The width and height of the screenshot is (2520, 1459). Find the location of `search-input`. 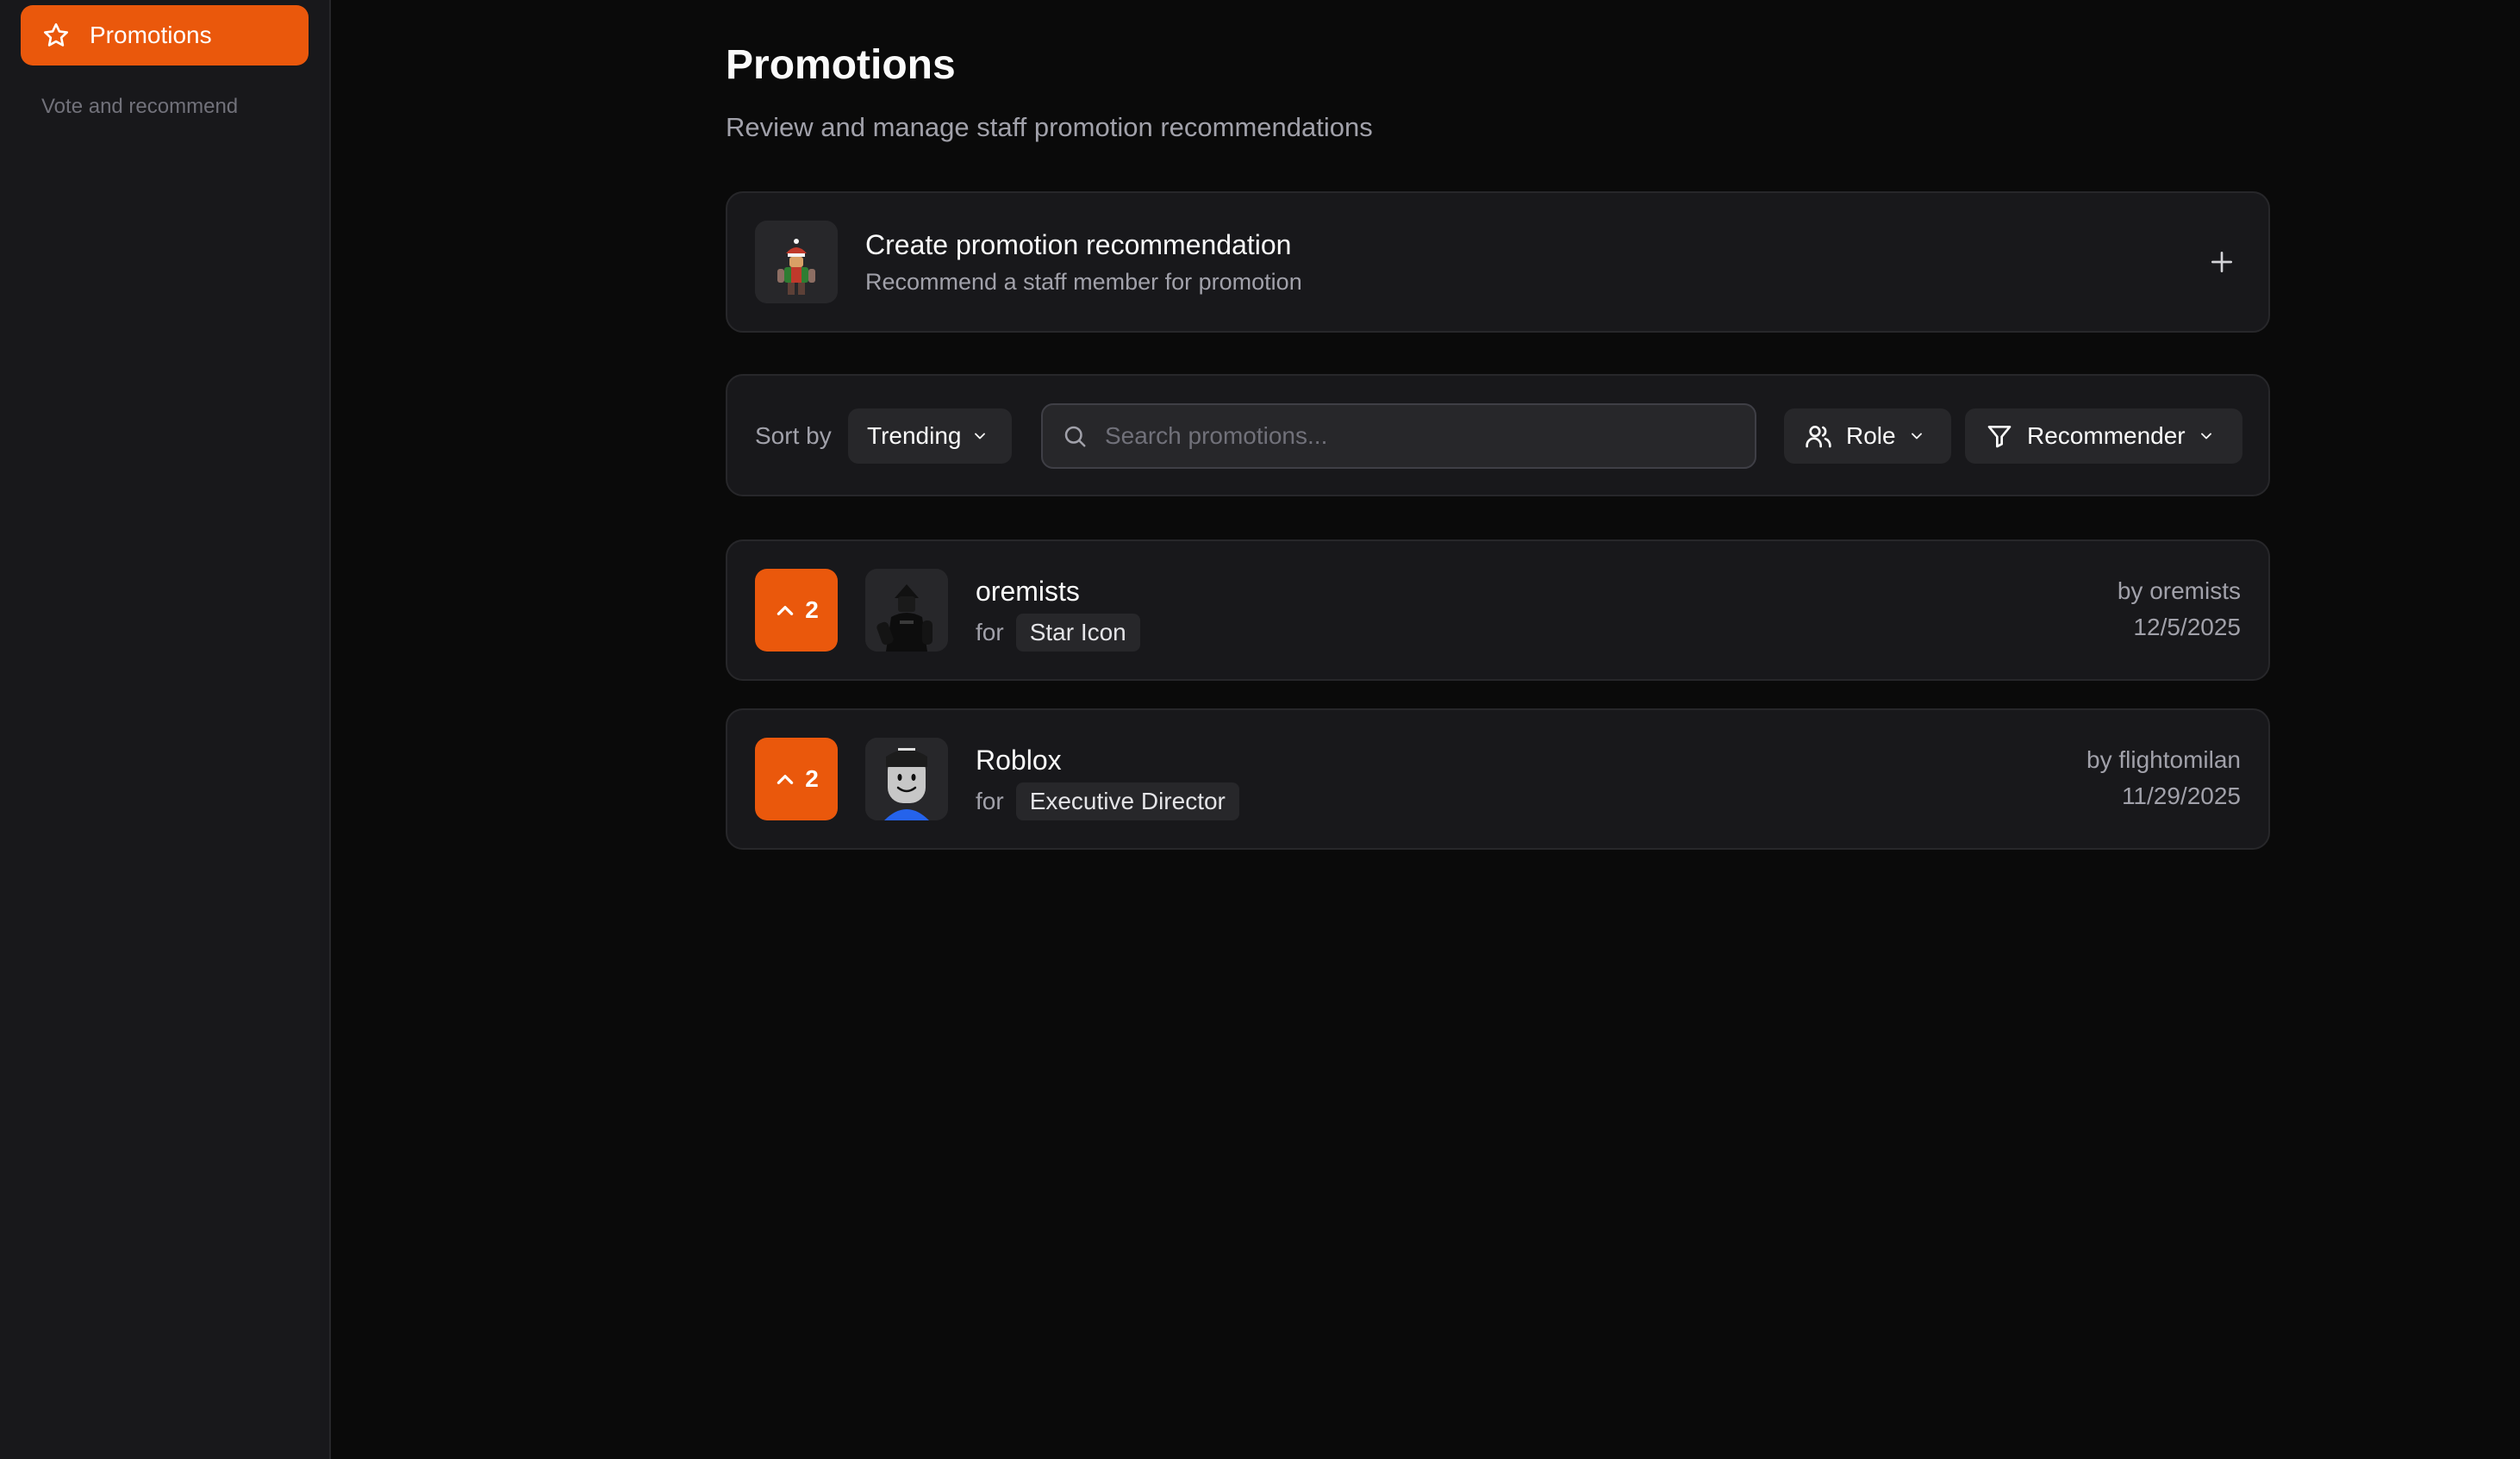

search-input is located at coordinates (1424, 437).